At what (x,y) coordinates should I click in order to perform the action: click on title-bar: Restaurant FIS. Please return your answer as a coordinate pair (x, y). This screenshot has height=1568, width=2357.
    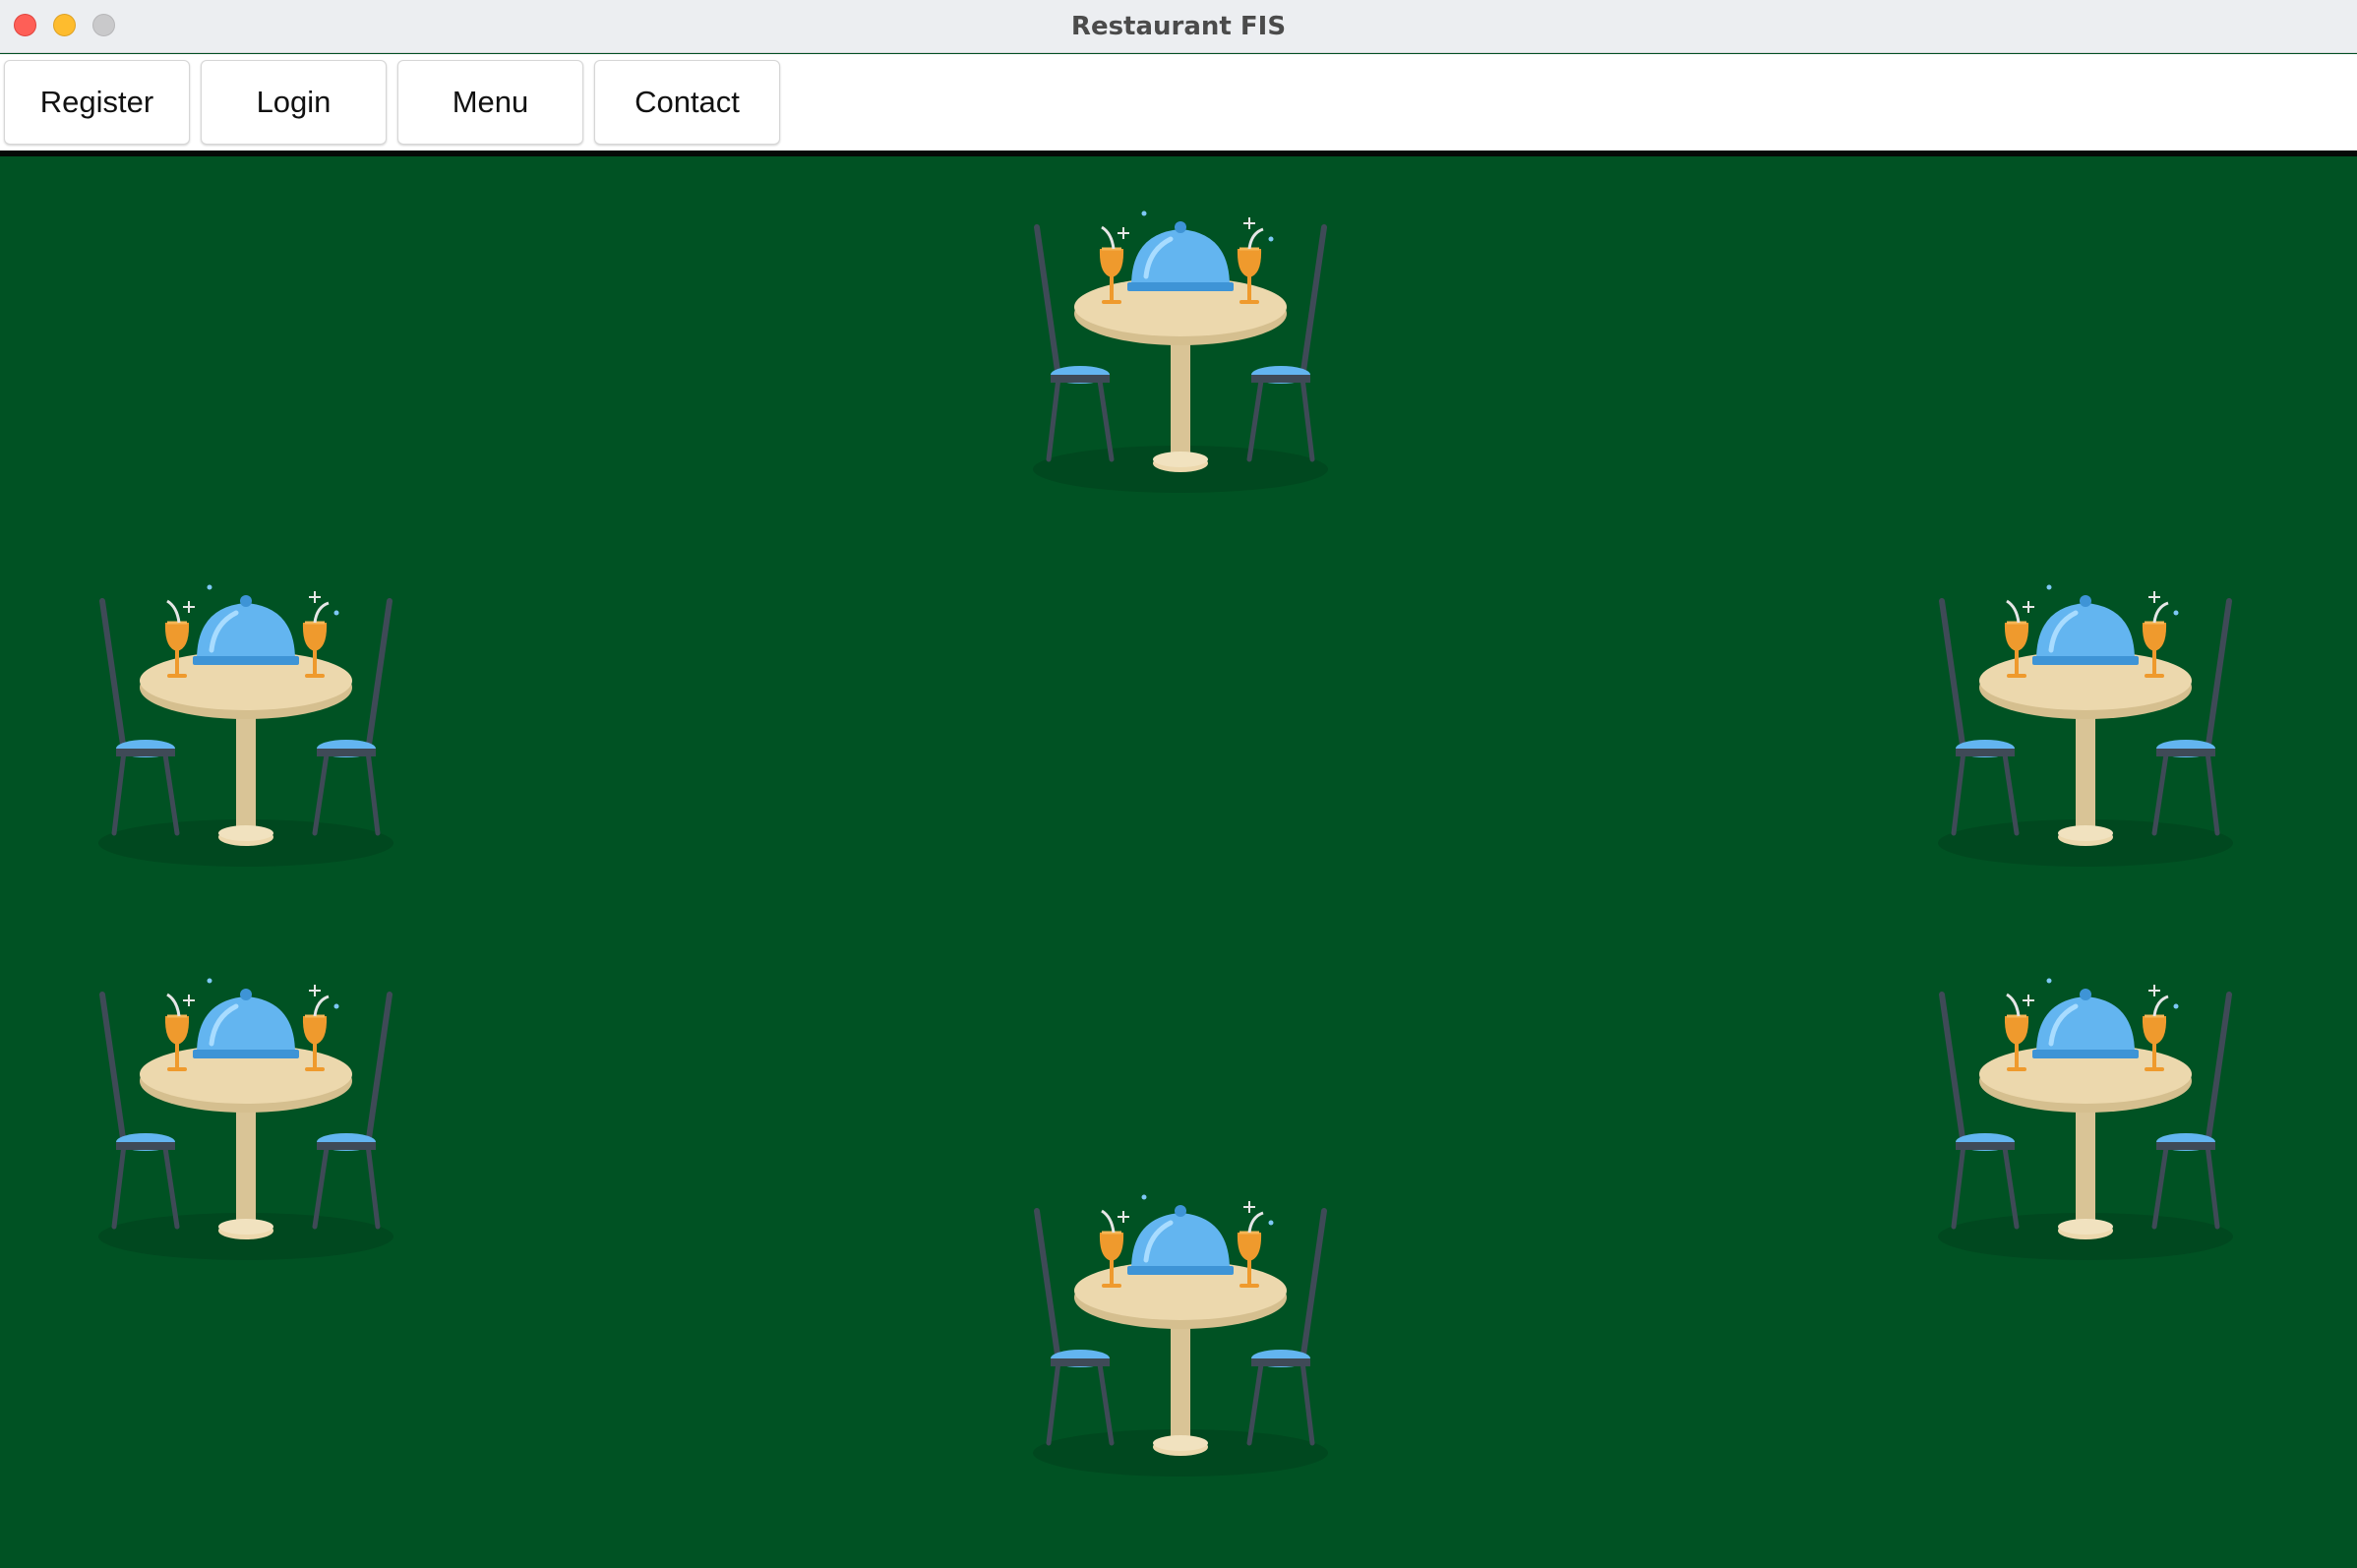
    Looking at the image, I should click on (1178, 26).